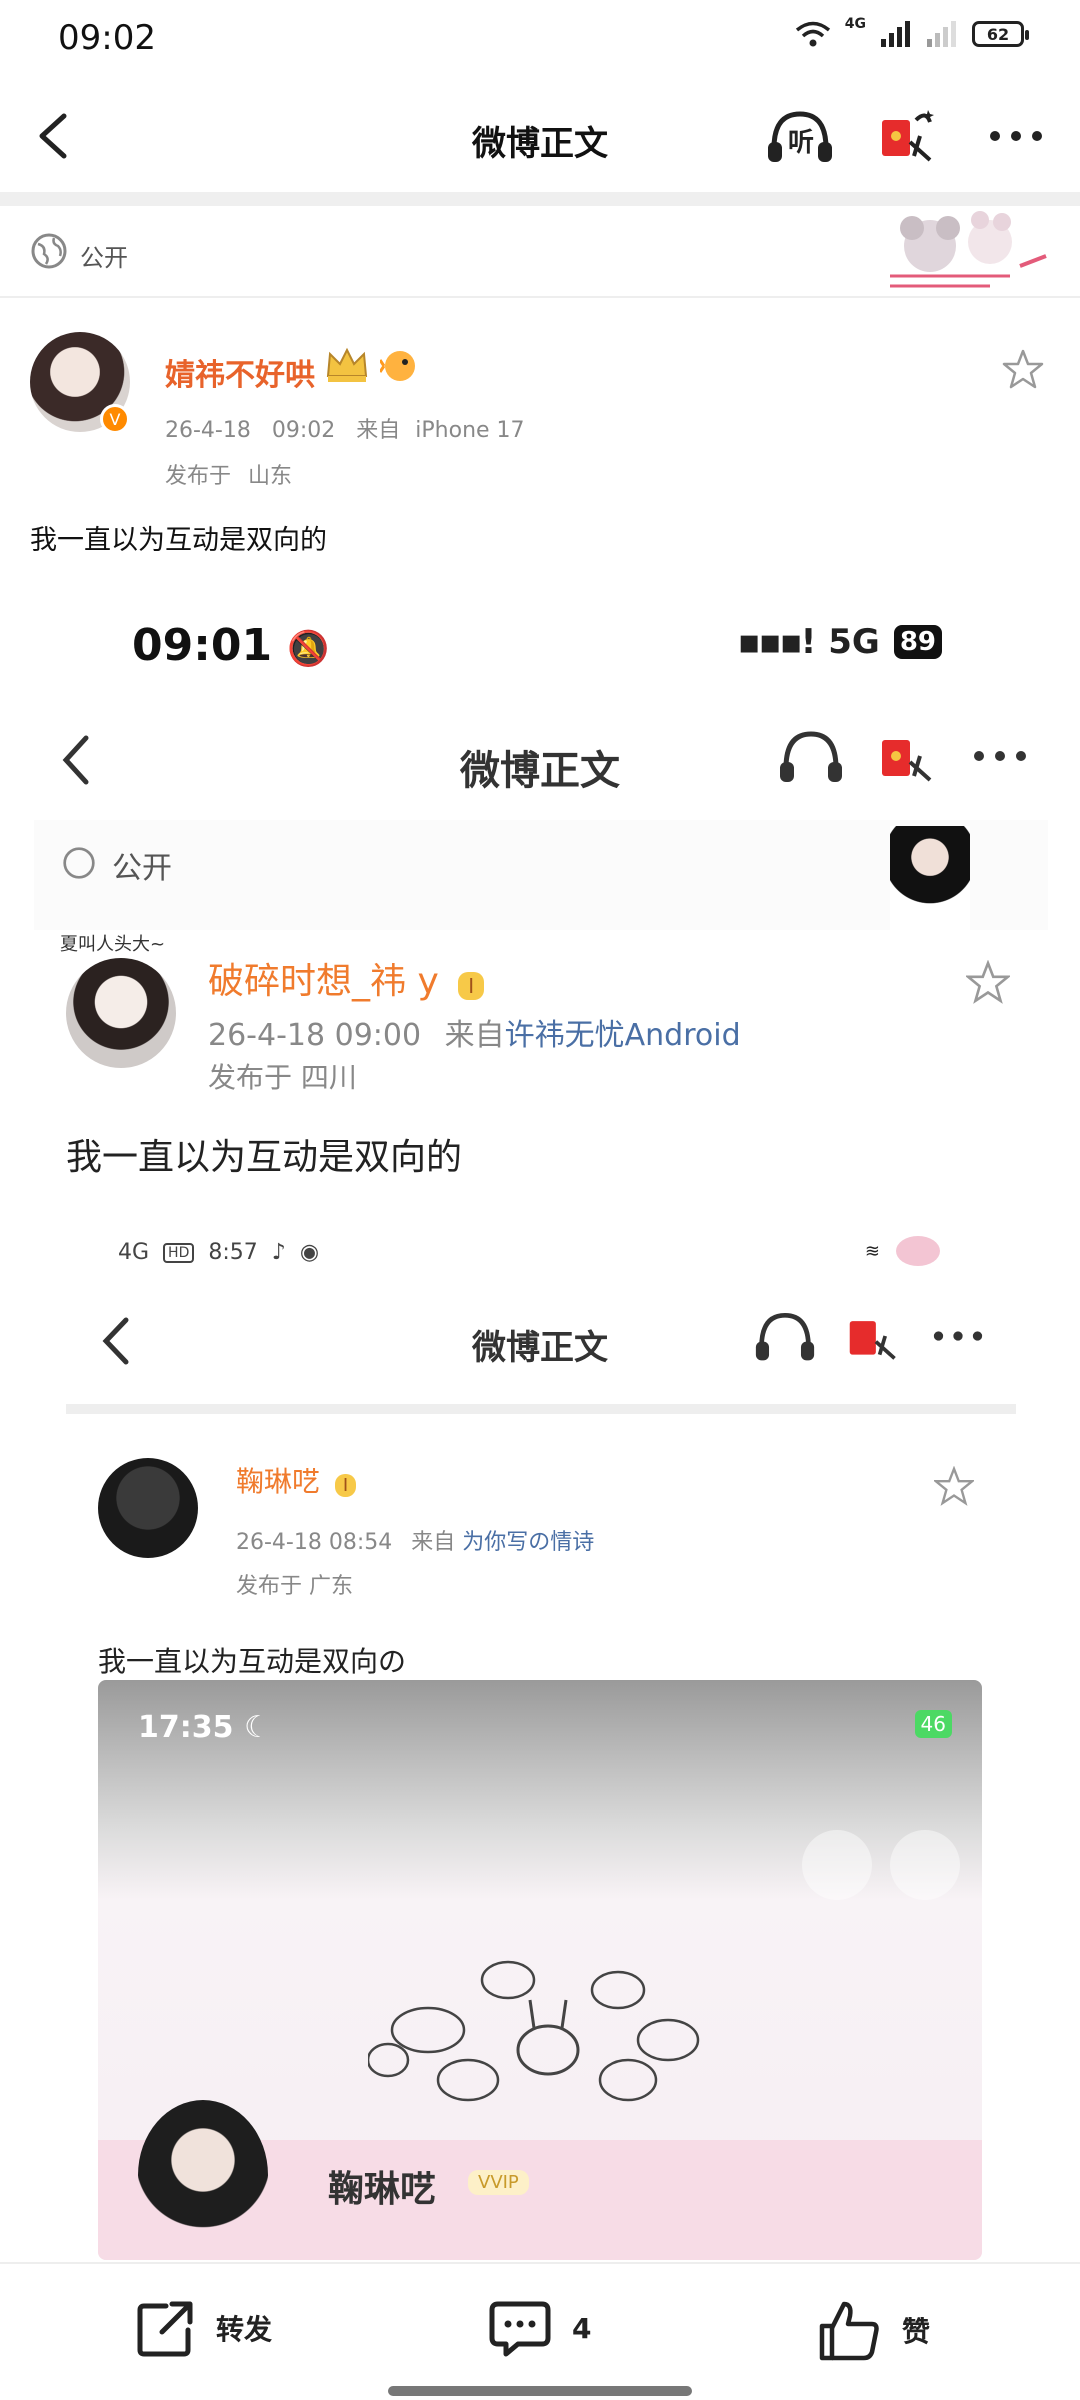 The height and width of the screenshot is (2400, 1080). Describe the element at coordinates (872, 1340) in the screenshot. I see `inner2-red-packet-icon` at that location.